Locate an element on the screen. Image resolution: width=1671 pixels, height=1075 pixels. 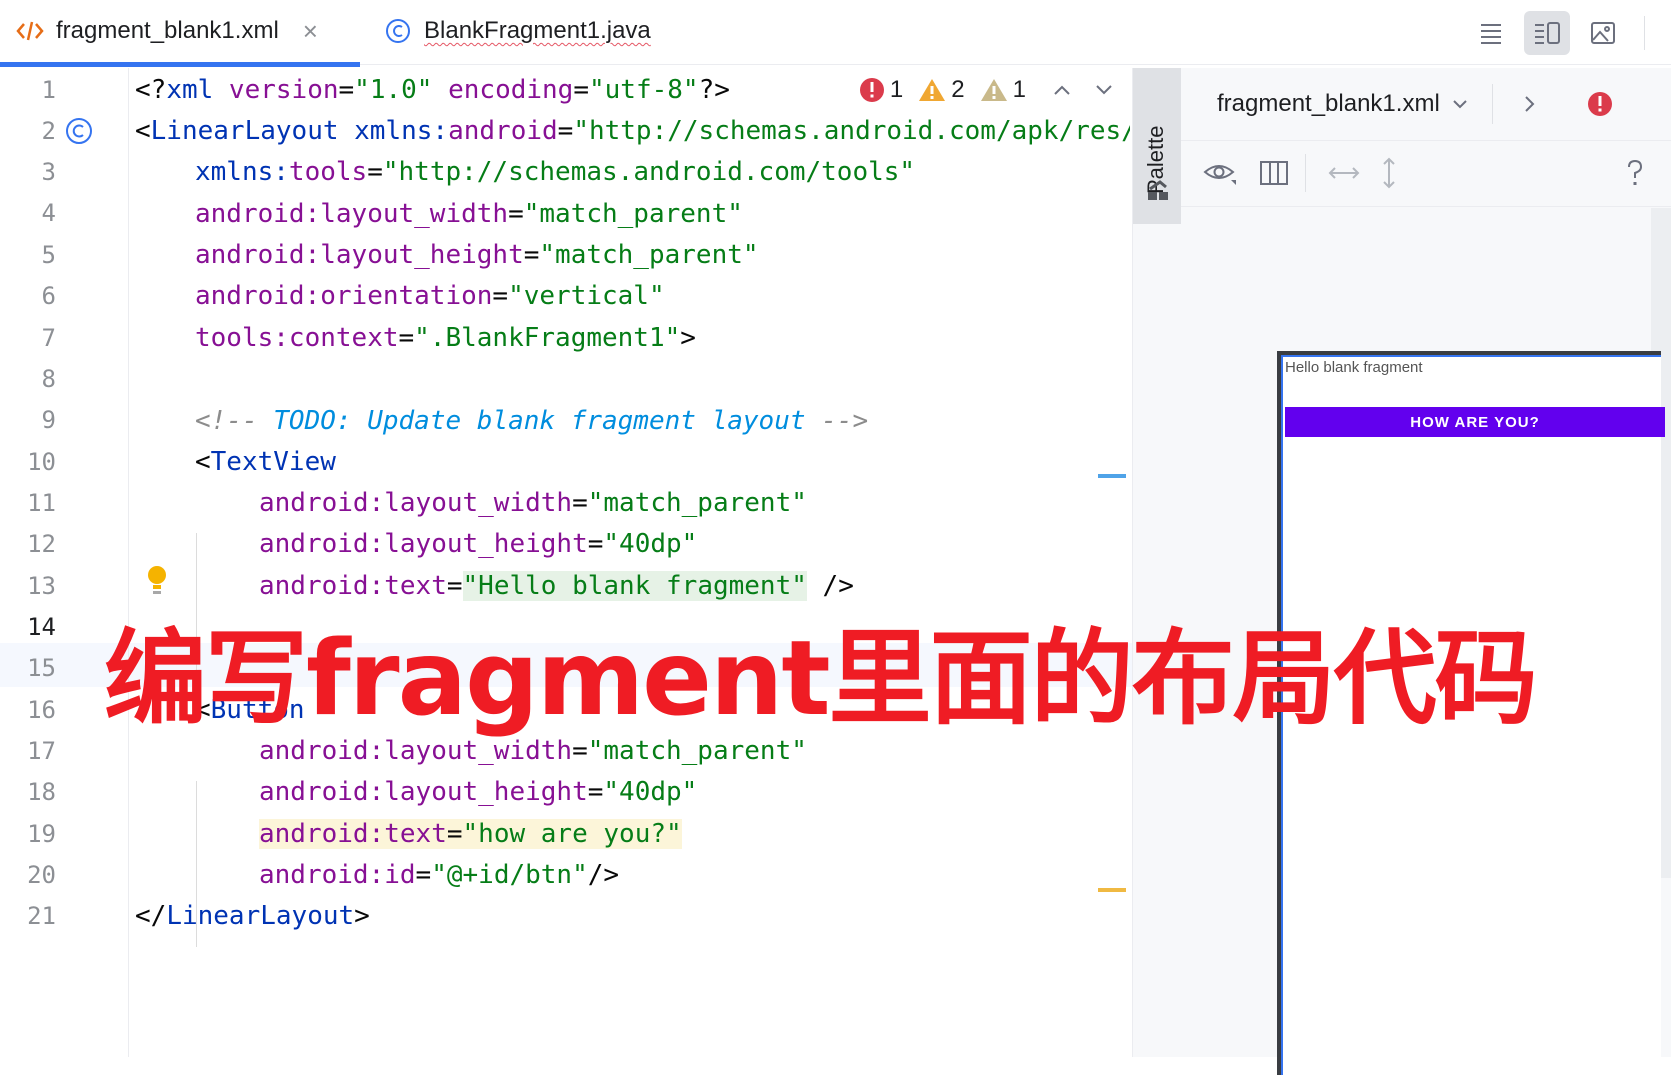
line-number: 8 is located at coordinates (48, 379).